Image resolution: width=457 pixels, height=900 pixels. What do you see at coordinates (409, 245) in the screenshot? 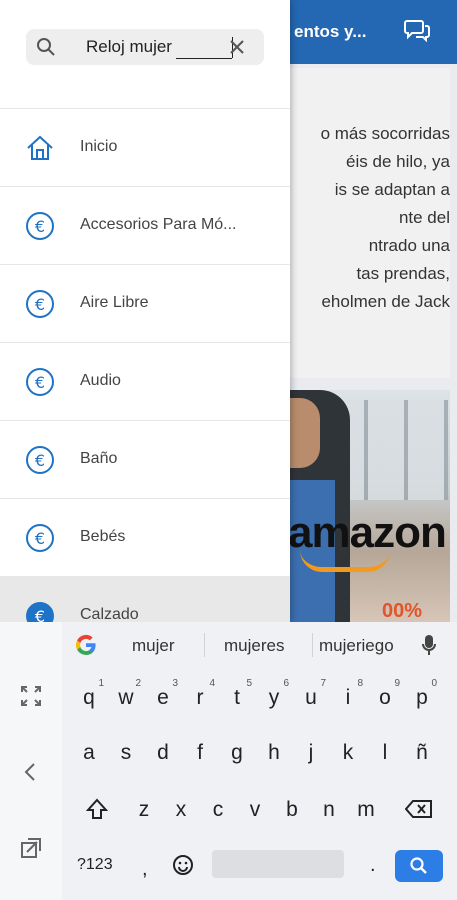
I see `article-line: ntrado una` at bounding box center [409, 245].